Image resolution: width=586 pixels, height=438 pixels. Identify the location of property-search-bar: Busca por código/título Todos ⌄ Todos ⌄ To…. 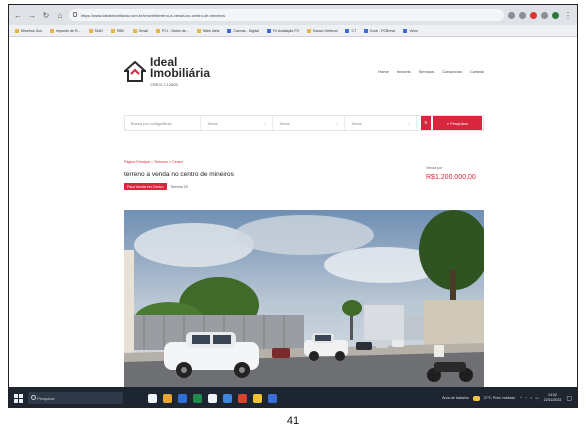
(304, 123).